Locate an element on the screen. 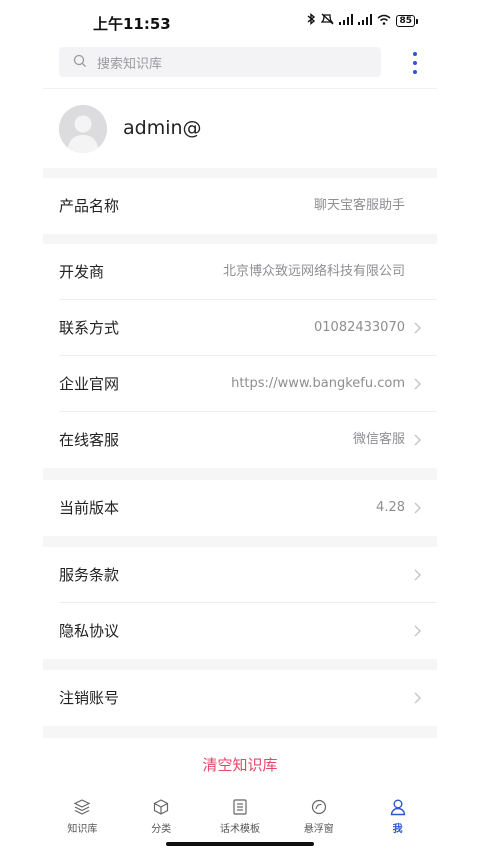 The height and width of the screenshot is (854, 480). mute-icon is located at coordinates (327, 20).